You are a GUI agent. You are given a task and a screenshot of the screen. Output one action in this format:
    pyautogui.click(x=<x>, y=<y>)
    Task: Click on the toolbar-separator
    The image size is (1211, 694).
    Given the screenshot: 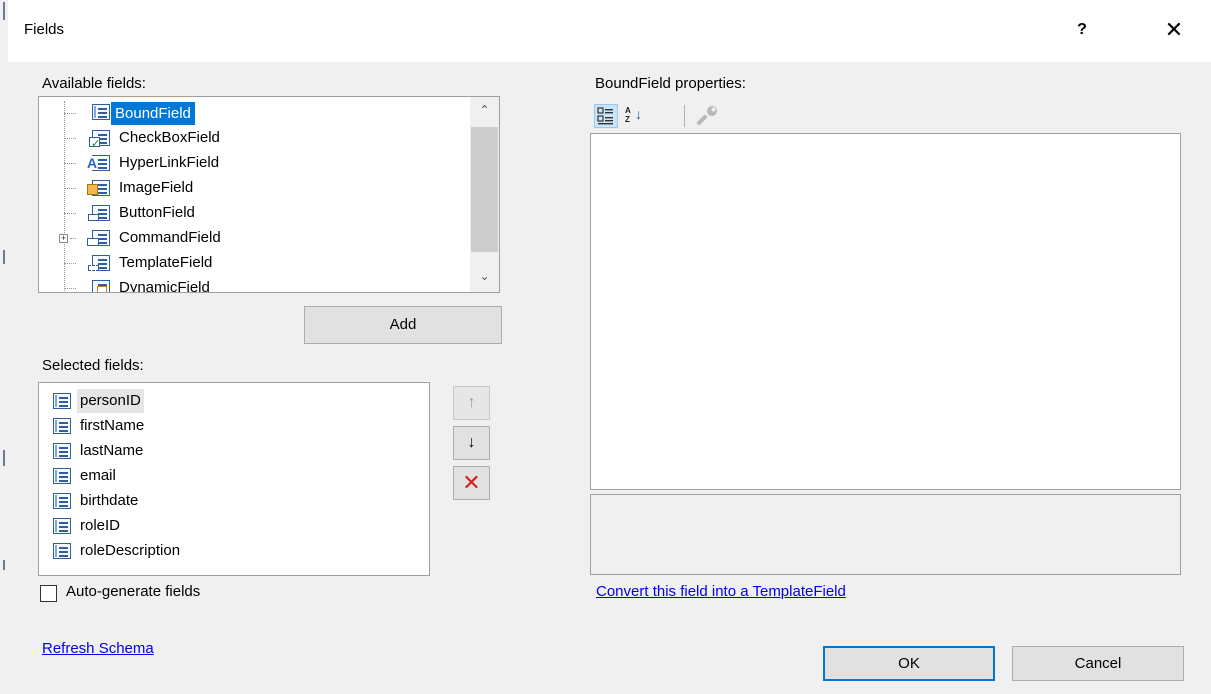 What is the action you would take?
    pyautogui.click(x=684, y=116)
    